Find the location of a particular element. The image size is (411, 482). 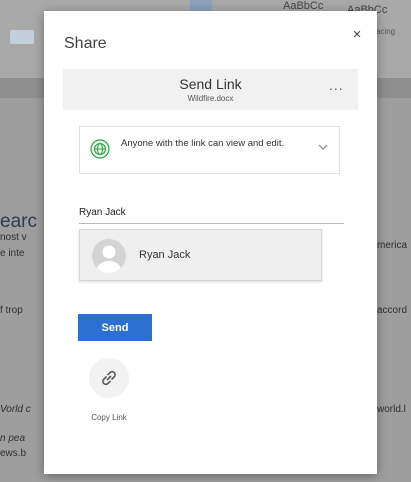

close-button: × is located at coordinates (357, 35).